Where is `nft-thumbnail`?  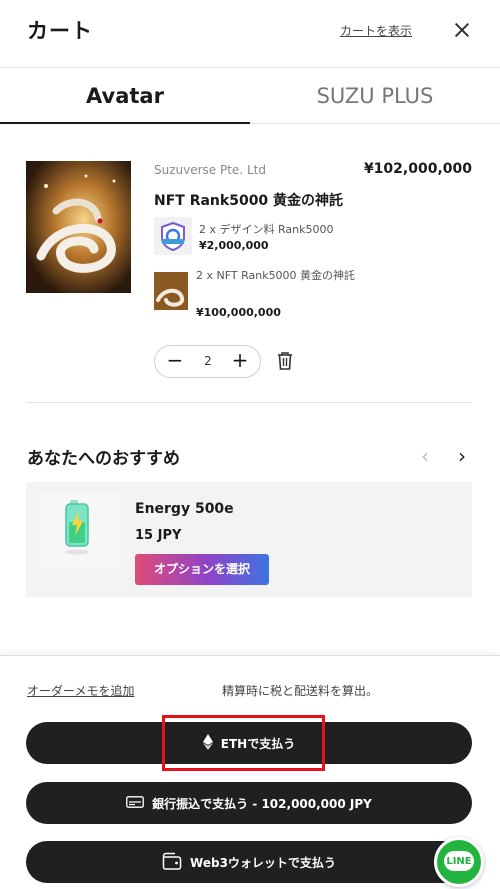
nft-thumbnail is located at coordinates (171, 291).